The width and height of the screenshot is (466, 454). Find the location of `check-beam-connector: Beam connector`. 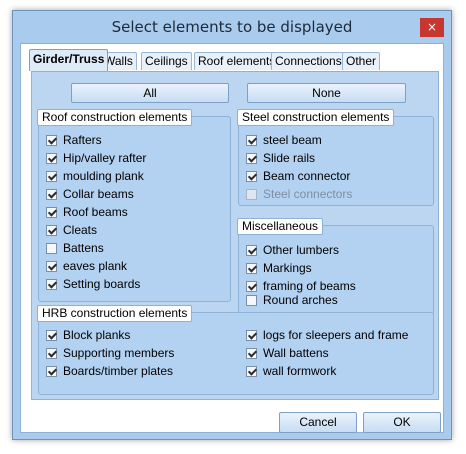

check-beam-connector: Beam connector is located at coordinates (298, 176).